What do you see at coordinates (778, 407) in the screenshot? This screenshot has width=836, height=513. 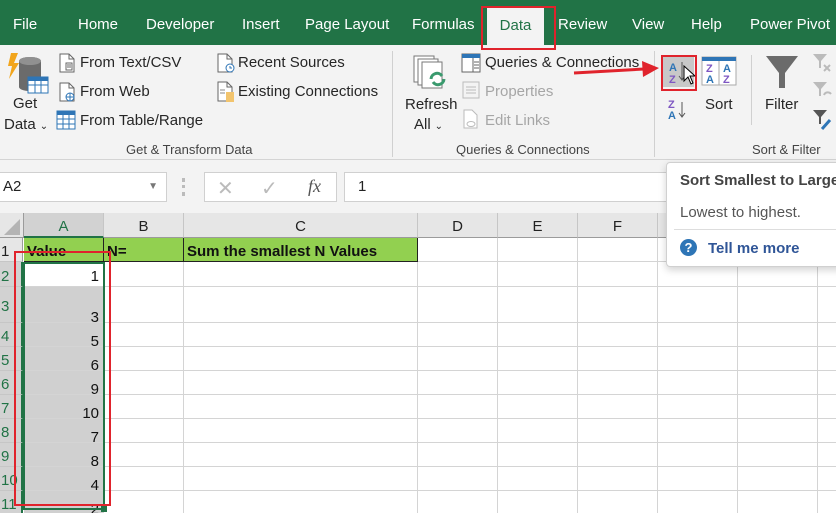 I see `cell-h7` at bounding box center [778, 407].